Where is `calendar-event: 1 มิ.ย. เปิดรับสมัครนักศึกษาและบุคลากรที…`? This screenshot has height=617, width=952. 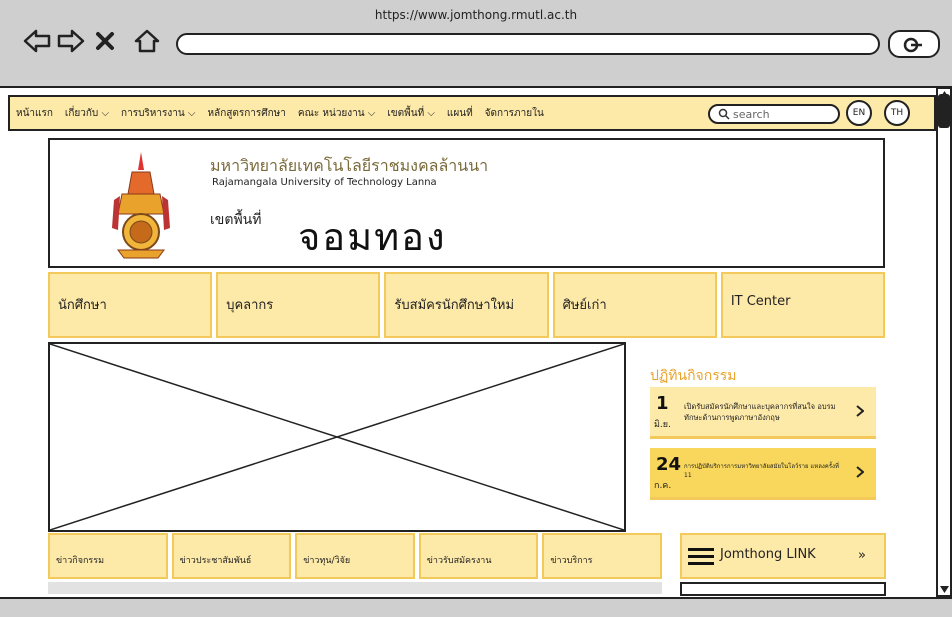
calendar-event: 1 มิ.ย. เปิดรับสมัครนักศึกษาและบุคลากรที… is located at coordinates (763, 413).